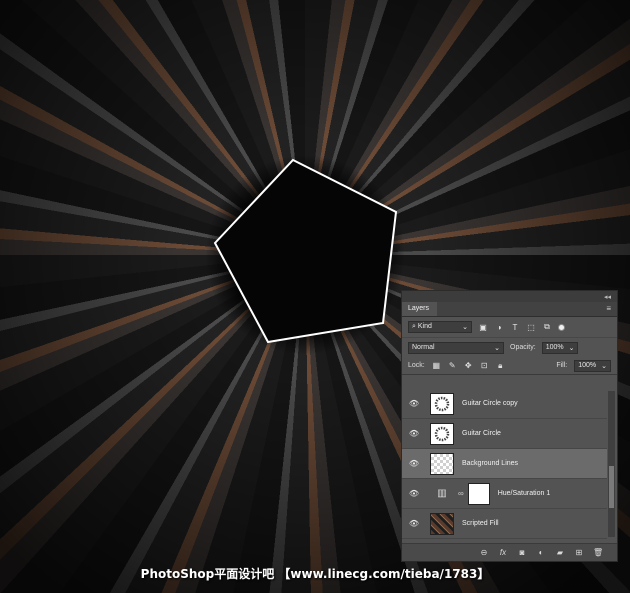 The height and width of the screenshot is (593, 630). What do you see at coordinates (500, 365) in the screenshot?
I see `lock-all-icon: 🔒︎` at bounding box center [500, 365].